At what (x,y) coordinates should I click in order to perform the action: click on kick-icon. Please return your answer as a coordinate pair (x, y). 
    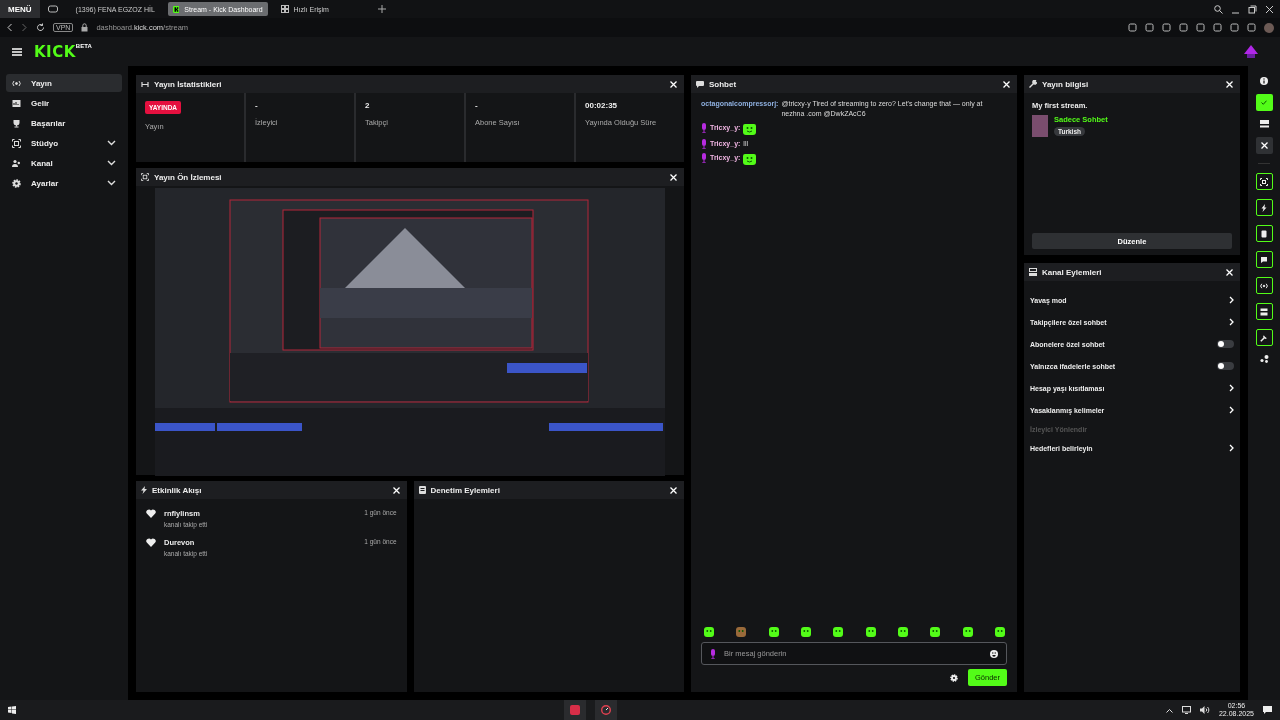
    Looking at the image, I should click on (176, 9).